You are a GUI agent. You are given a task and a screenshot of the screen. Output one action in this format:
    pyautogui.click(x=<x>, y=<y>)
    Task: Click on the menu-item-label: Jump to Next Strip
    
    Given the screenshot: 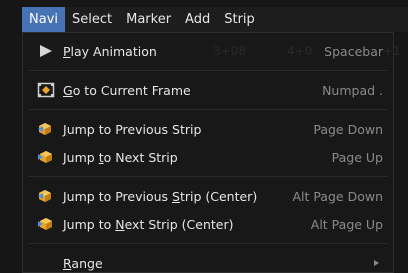 What is the action you would take?
    pyautogui.click(x=120, y=157)
    